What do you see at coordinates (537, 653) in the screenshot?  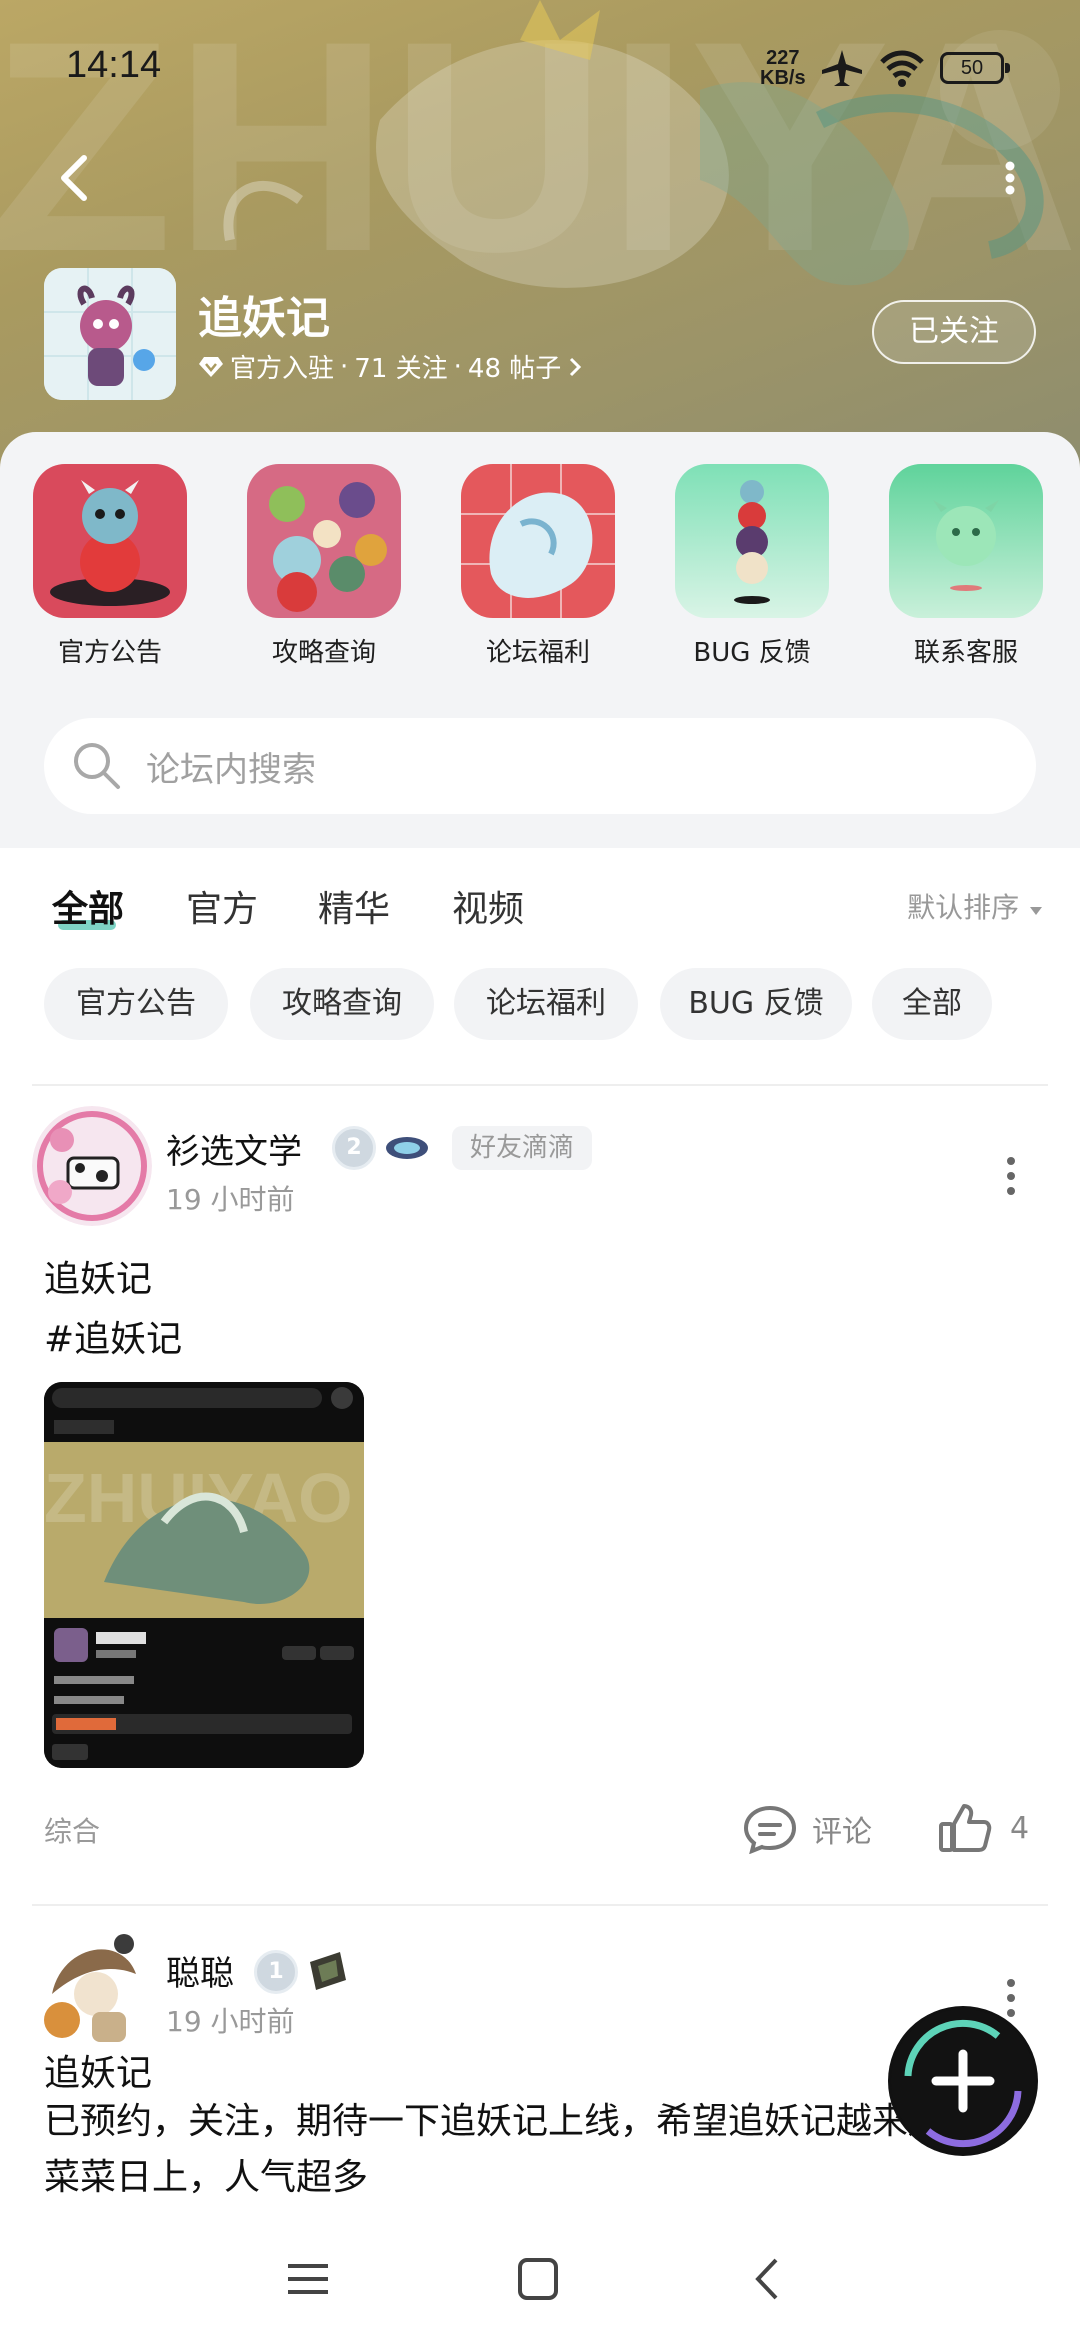 I see `quick-item-label: 论坛福利` at bounding box center [537, 653].